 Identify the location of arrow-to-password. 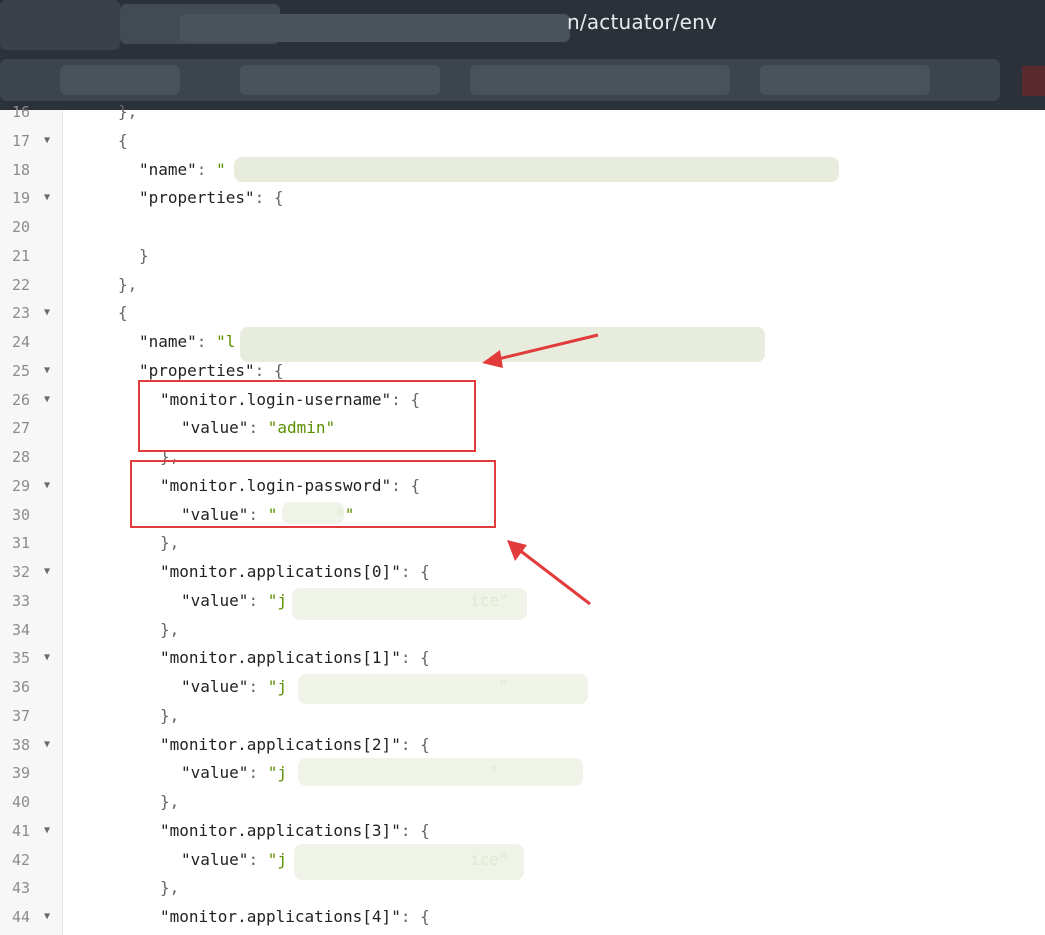
(554, 576).